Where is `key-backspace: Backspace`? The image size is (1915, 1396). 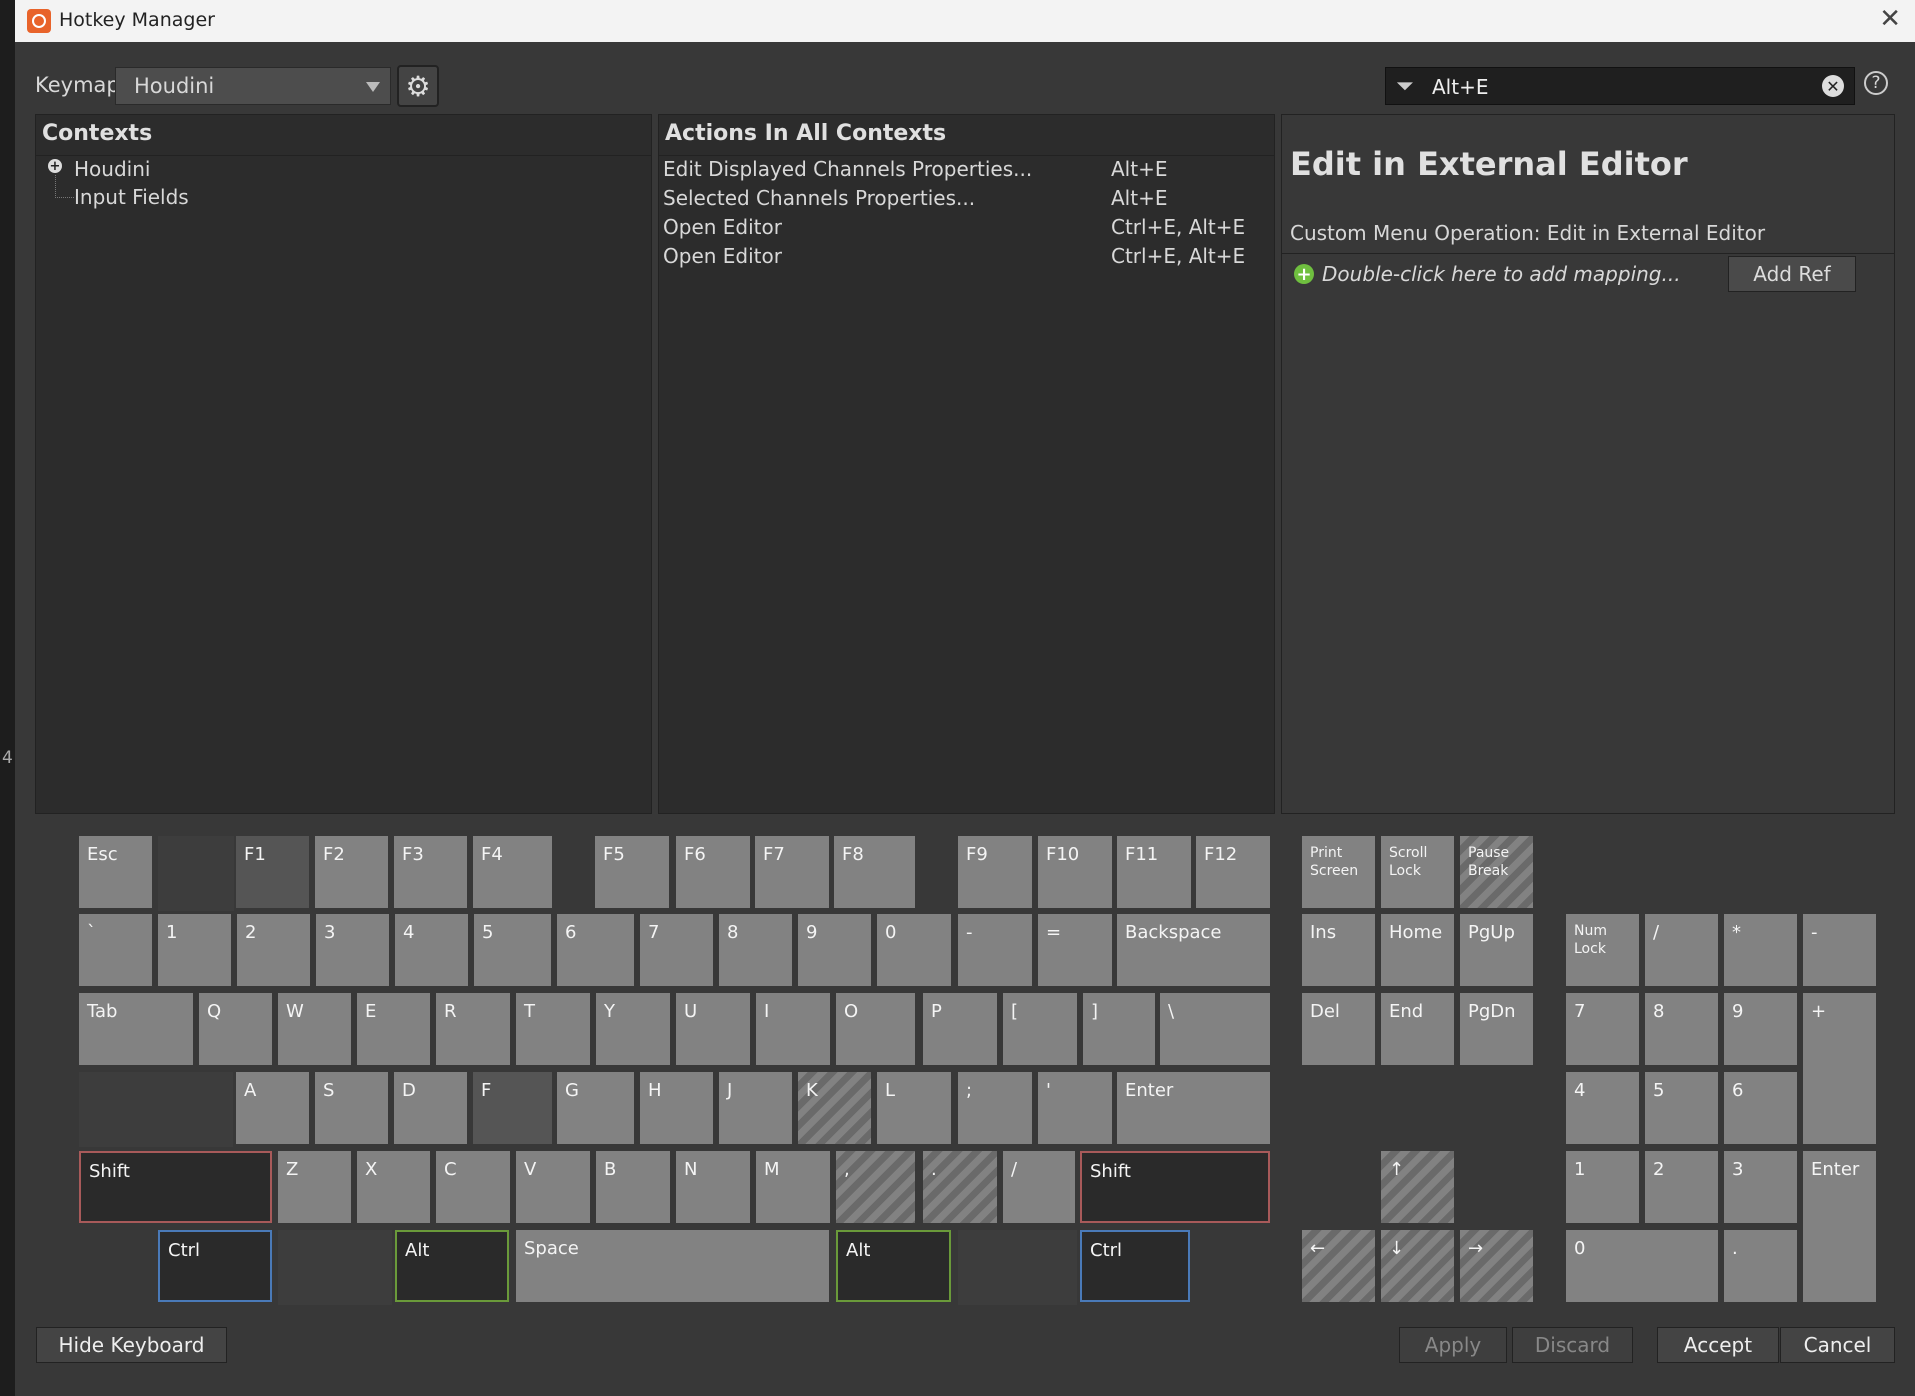
key-backspace: Backspace is located at coordinates (1193, 950).